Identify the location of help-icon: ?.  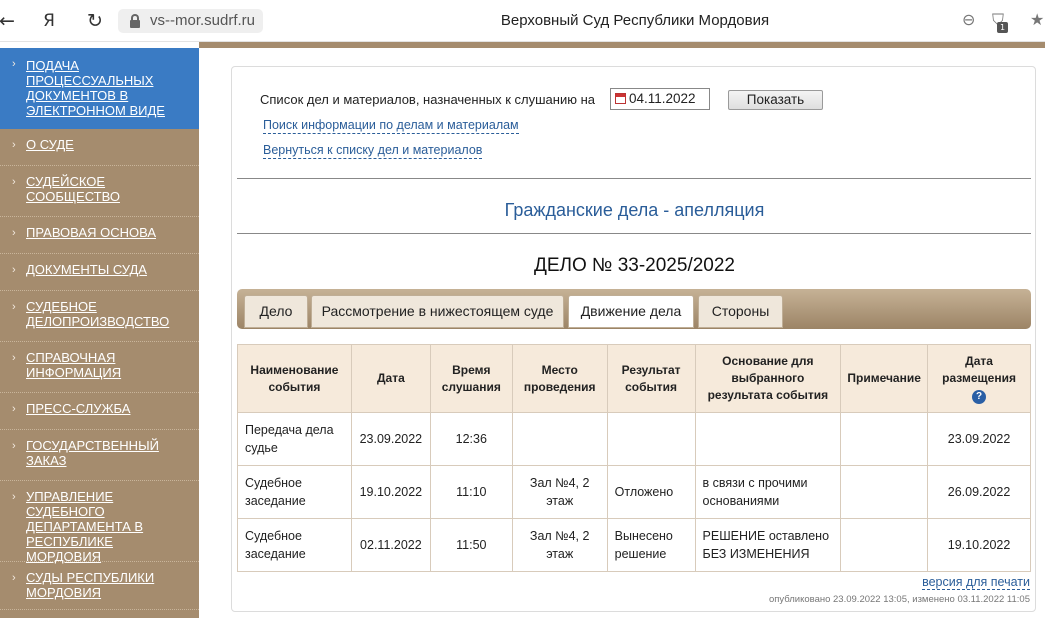
(979, 397).